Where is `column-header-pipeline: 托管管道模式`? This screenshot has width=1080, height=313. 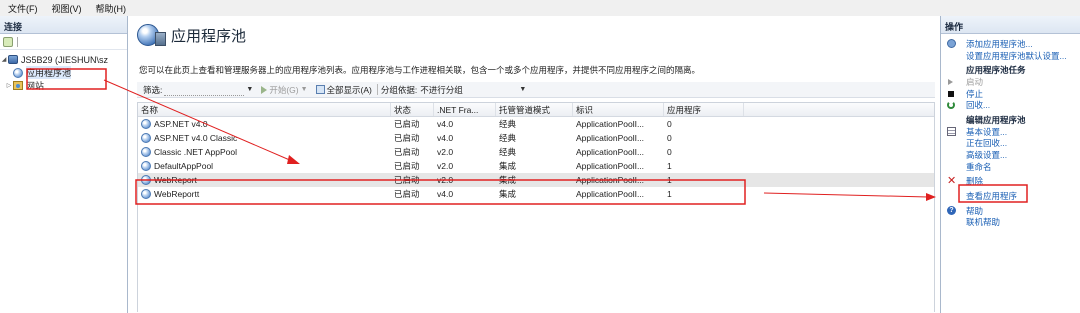 column-header-pipeline: 托管管道模式 is located at coordinates (534, 109).